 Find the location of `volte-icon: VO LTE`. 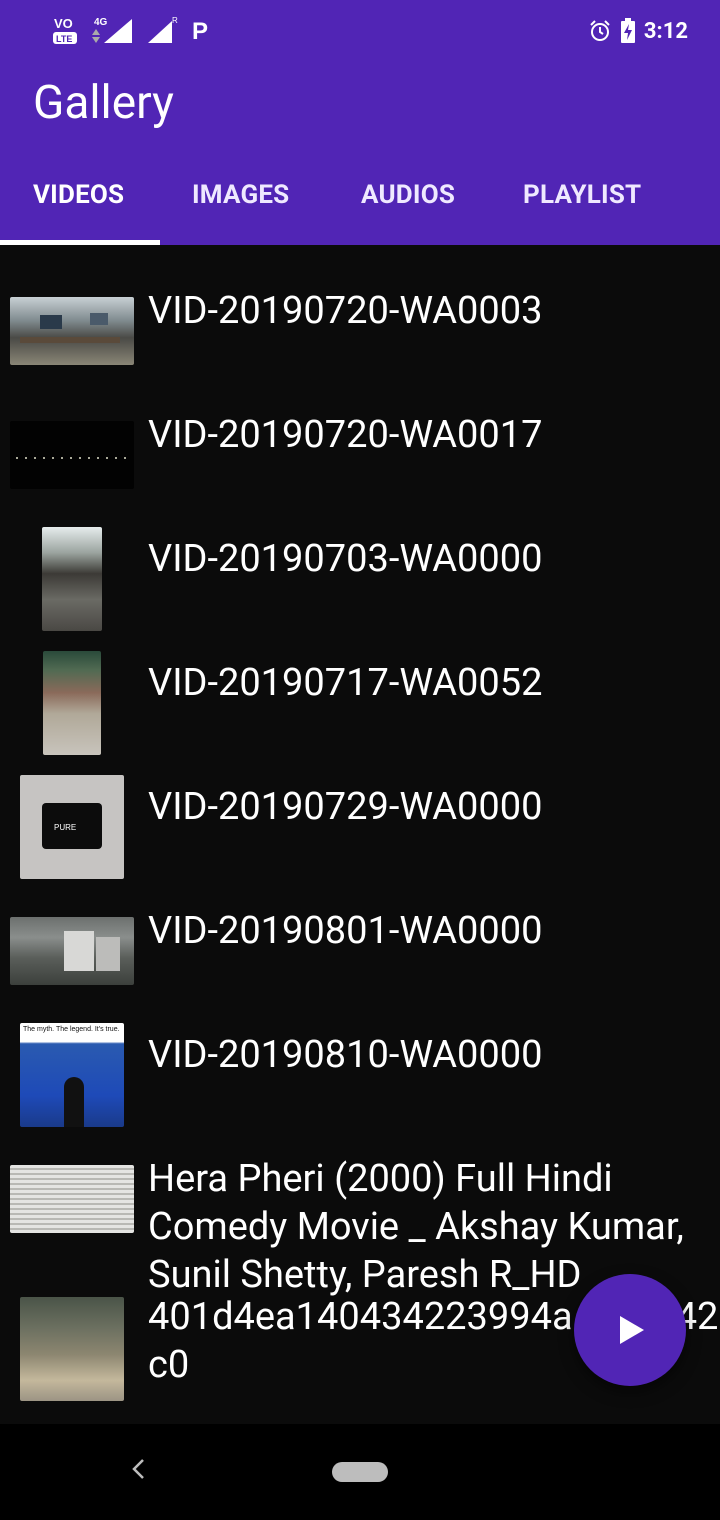

volte-icon: VO LTE is located at coordinates (65, 30).